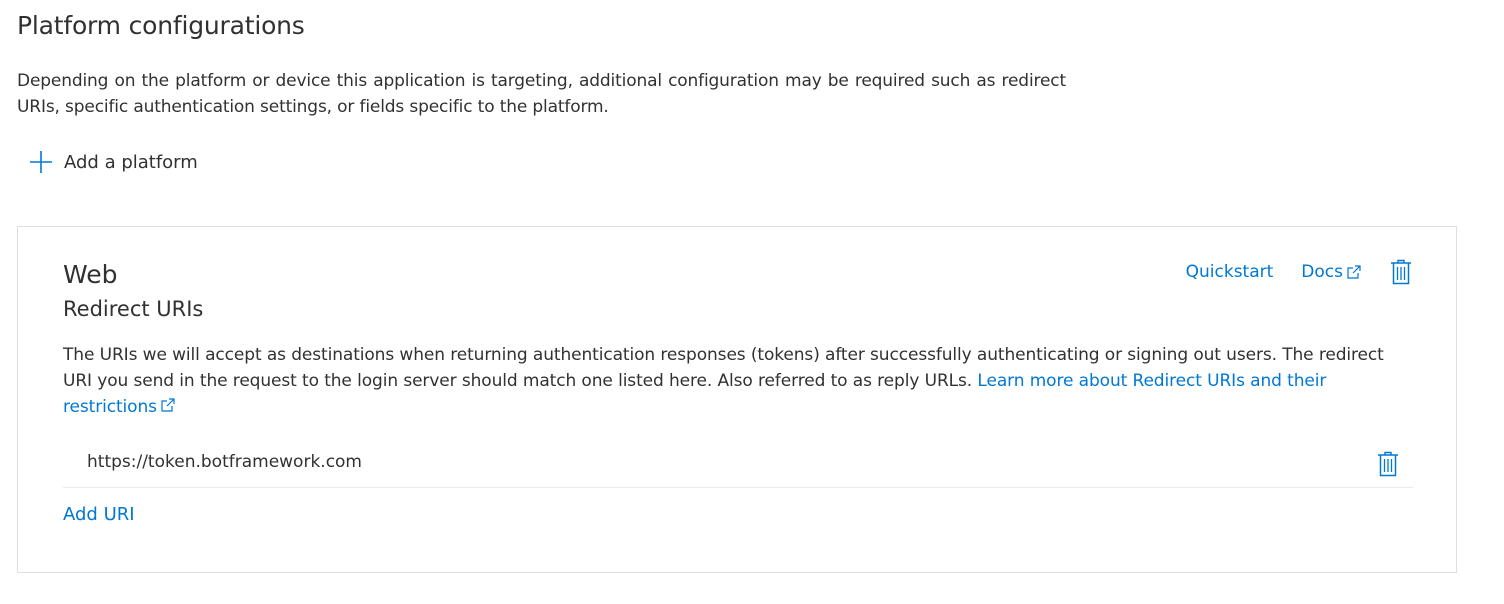 The height and width of the screenshot is (604, 1504). I want to click on redirect-uri-row: https://token.botframework.com, so click(738, 466).